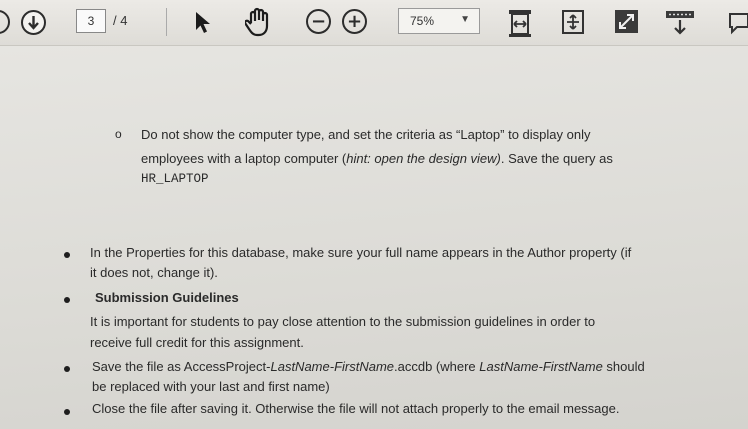 Image resolution: width=748 pixels, height=429 pixels. What do you see at coordinates (374, 23) in the screenshot?
I see `pdf-toolbar: 3 / 4 − + 75% ▼` at bounding box center [374, 23].